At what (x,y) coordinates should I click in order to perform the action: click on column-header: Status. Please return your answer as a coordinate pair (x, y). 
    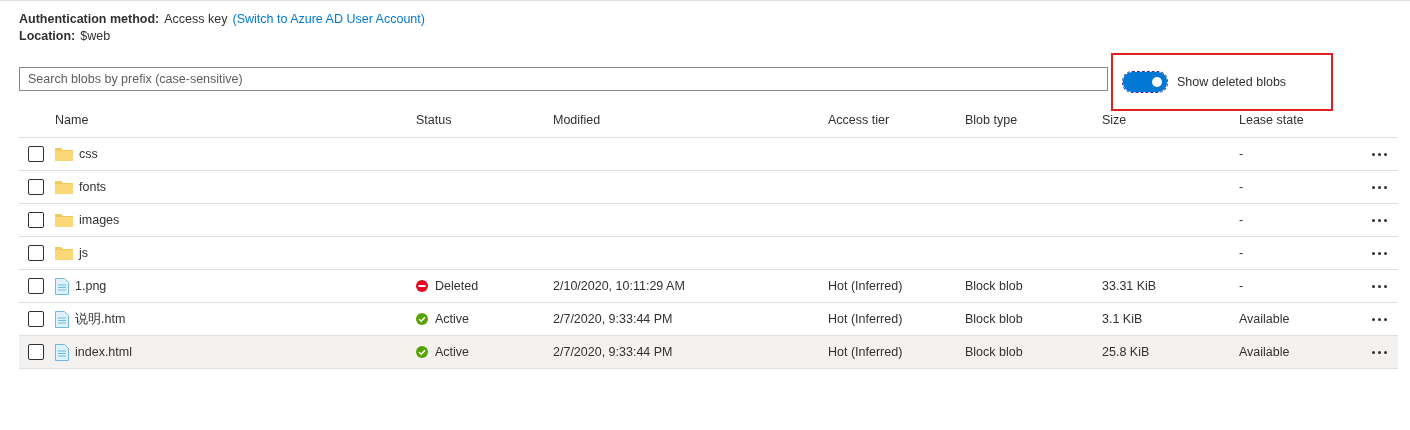
    Looking at the image, I should click on (434, 120).